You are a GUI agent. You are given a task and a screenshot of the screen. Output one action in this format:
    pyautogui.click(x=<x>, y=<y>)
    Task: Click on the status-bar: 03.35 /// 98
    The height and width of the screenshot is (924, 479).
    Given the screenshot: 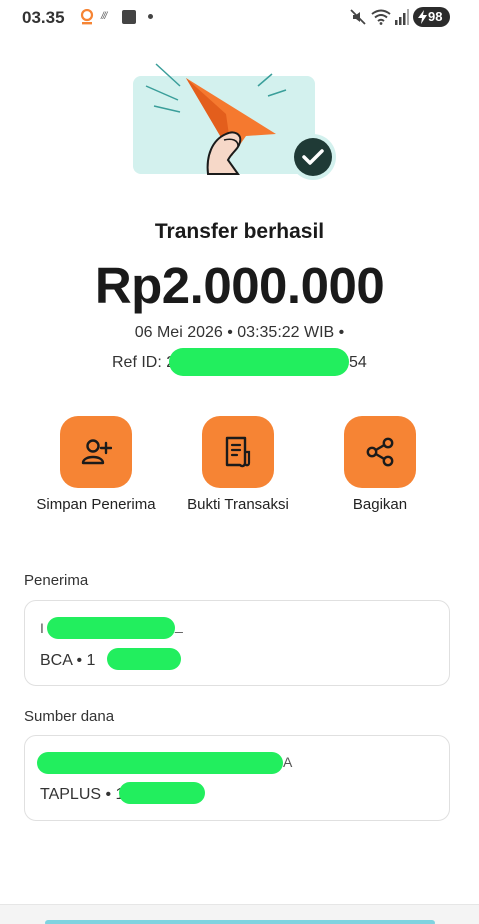 What is the action you would take?
    pyautogui.click(x=239, y=17)
    